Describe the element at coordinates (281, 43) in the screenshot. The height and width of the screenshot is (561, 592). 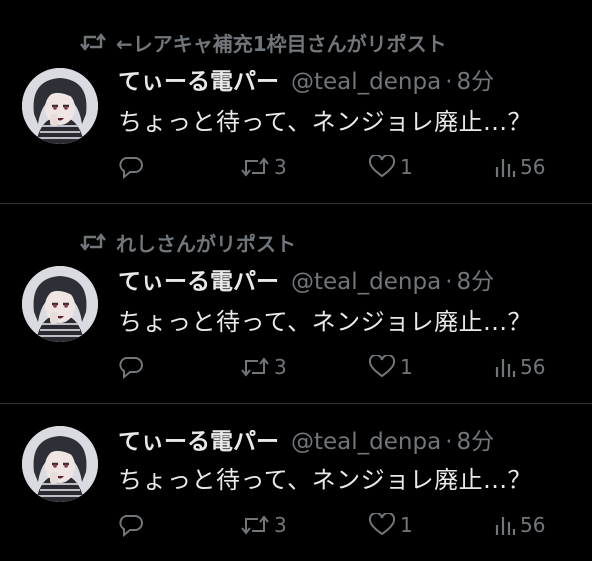
I see `repost-label: ←レアキャ補充1枠目さんがリポスト` at that location.